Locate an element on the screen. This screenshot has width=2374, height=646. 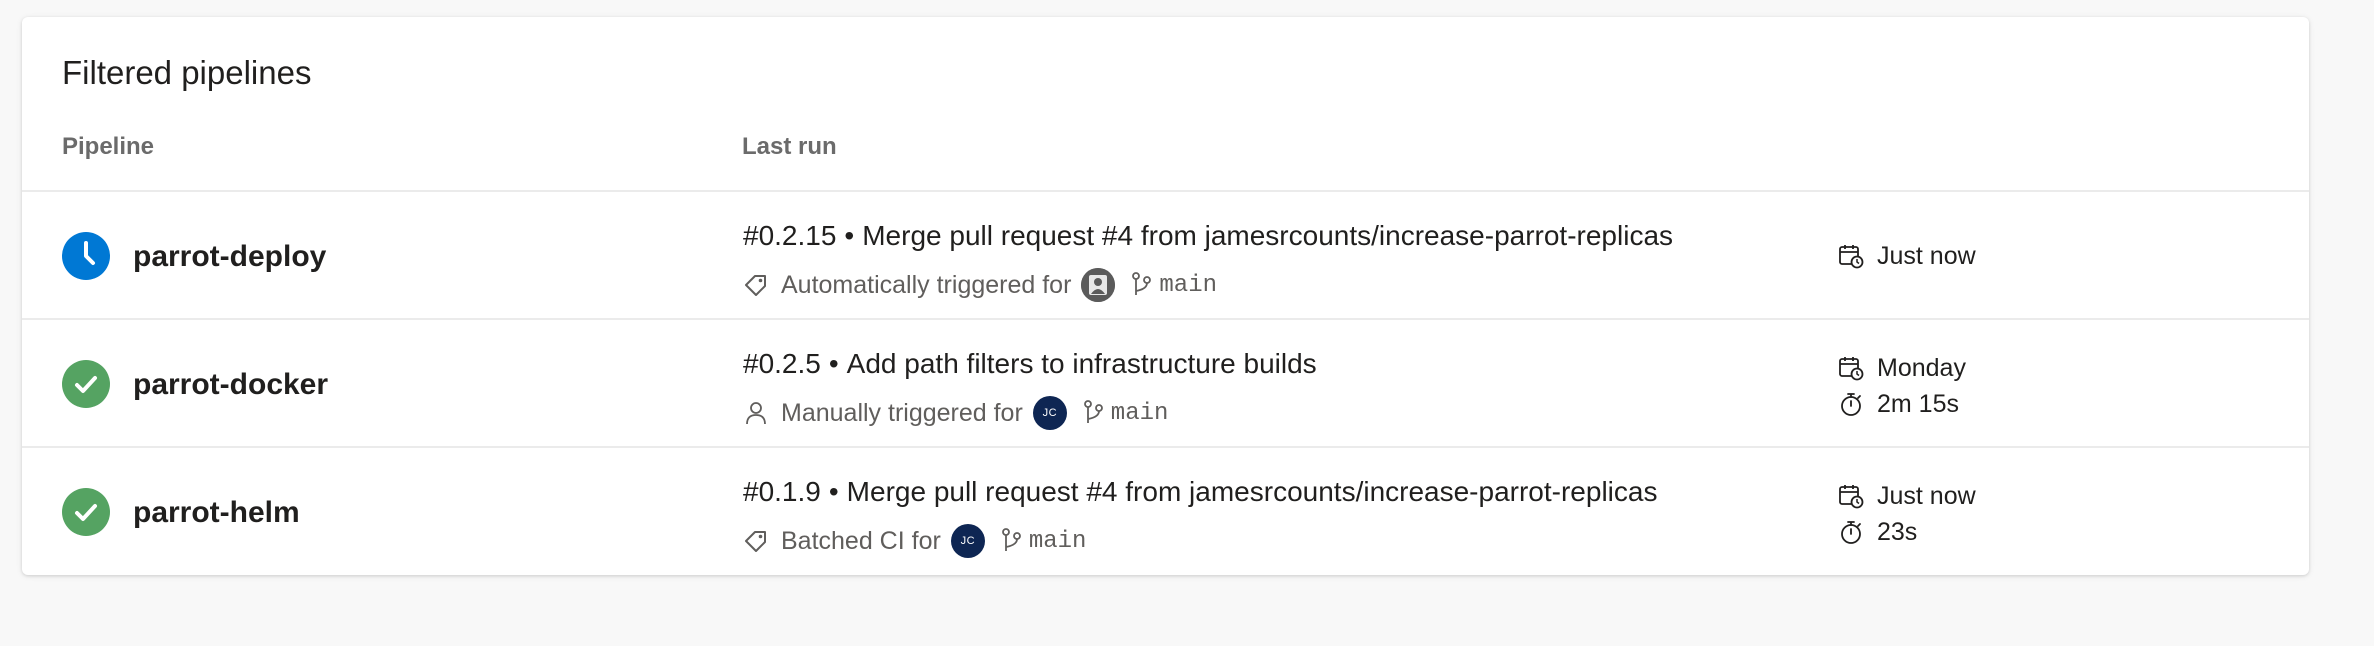
person-icon is located at coordinates (756, 413).